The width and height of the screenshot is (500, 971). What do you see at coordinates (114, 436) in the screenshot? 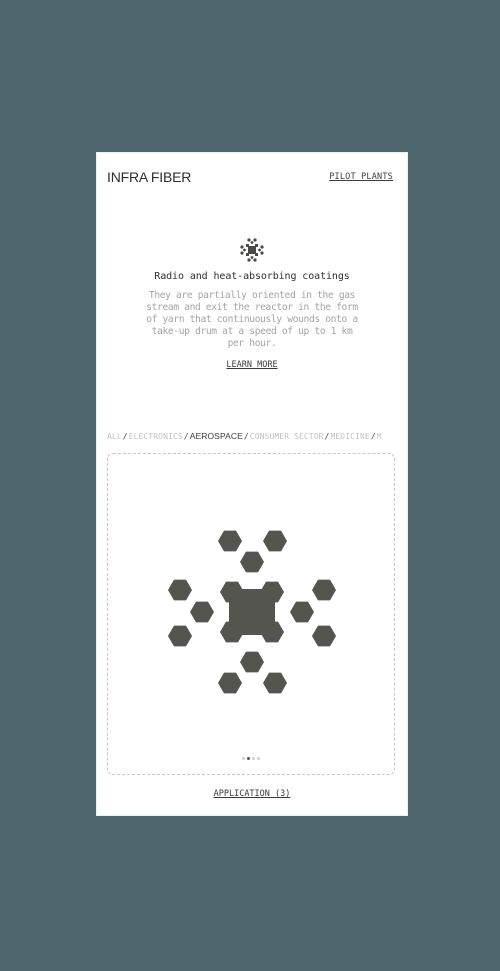
I see `filter-all: ALL` at bounding box center [114, 436].